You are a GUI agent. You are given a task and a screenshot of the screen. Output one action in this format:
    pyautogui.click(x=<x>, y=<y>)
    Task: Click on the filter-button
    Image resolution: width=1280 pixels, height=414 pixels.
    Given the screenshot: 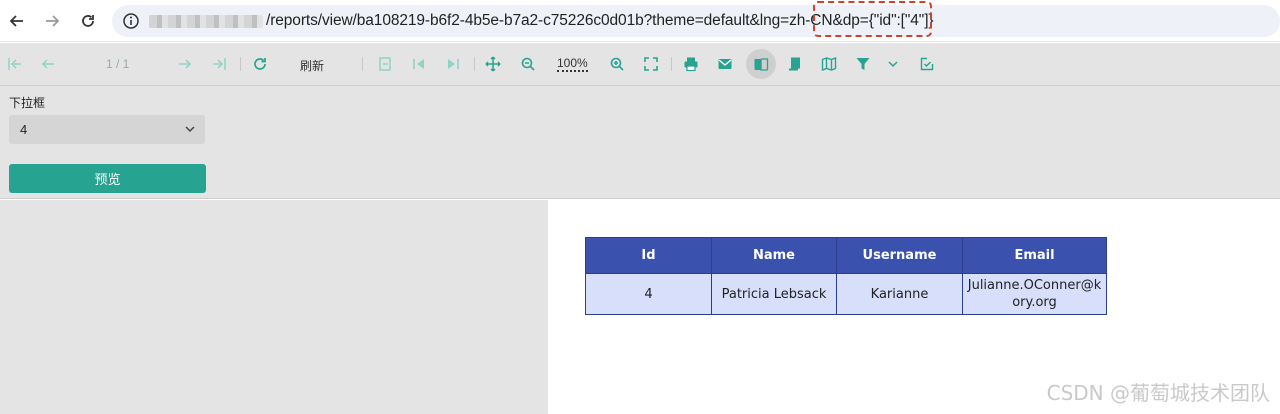 What is the action you would take?
    pyautogui.click(x=863, y=64)
    